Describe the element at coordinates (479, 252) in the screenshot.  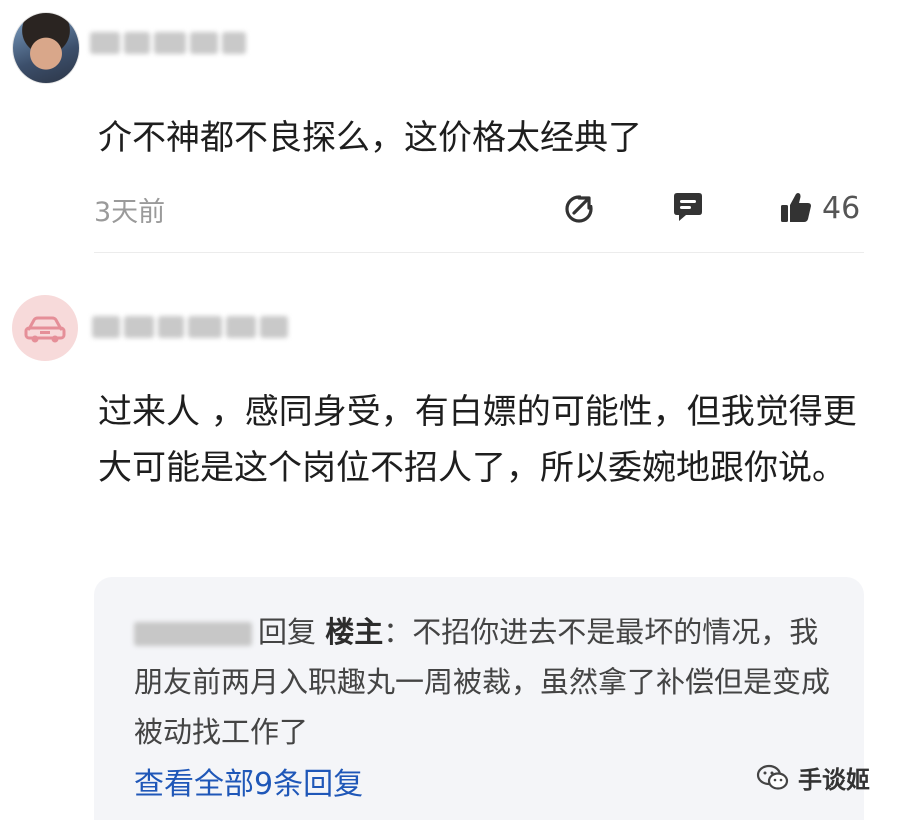
I see `comment-divider` at that location.